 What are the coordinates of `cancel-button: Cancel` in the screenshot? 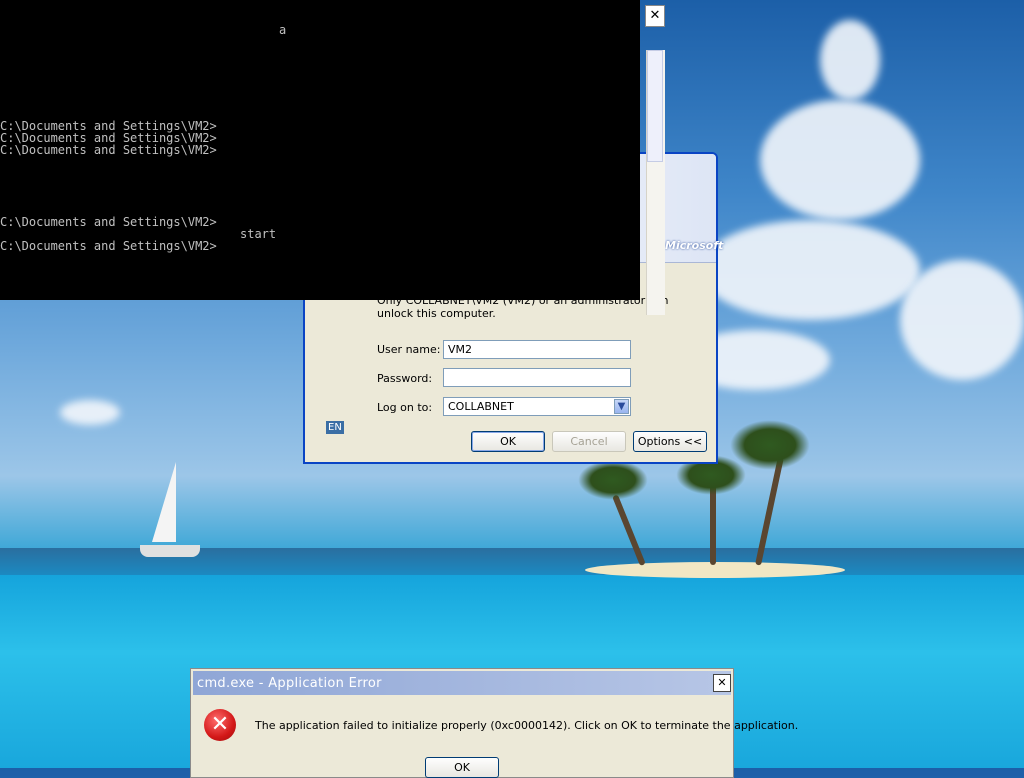 It's located at (589, 441).